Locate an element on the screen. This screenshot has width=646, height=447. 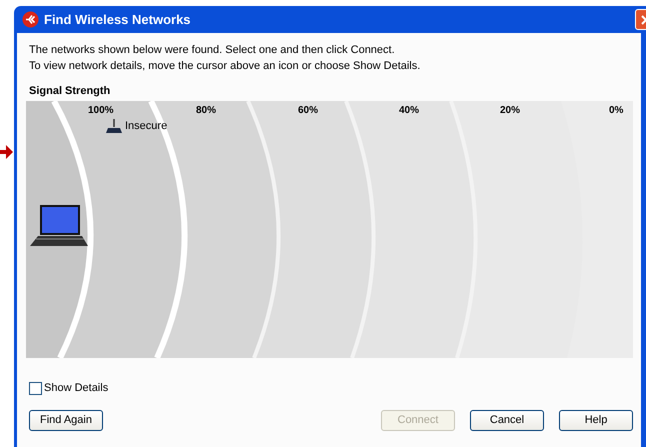
signal-level-label: 40% is located at coordinates (409, 111).